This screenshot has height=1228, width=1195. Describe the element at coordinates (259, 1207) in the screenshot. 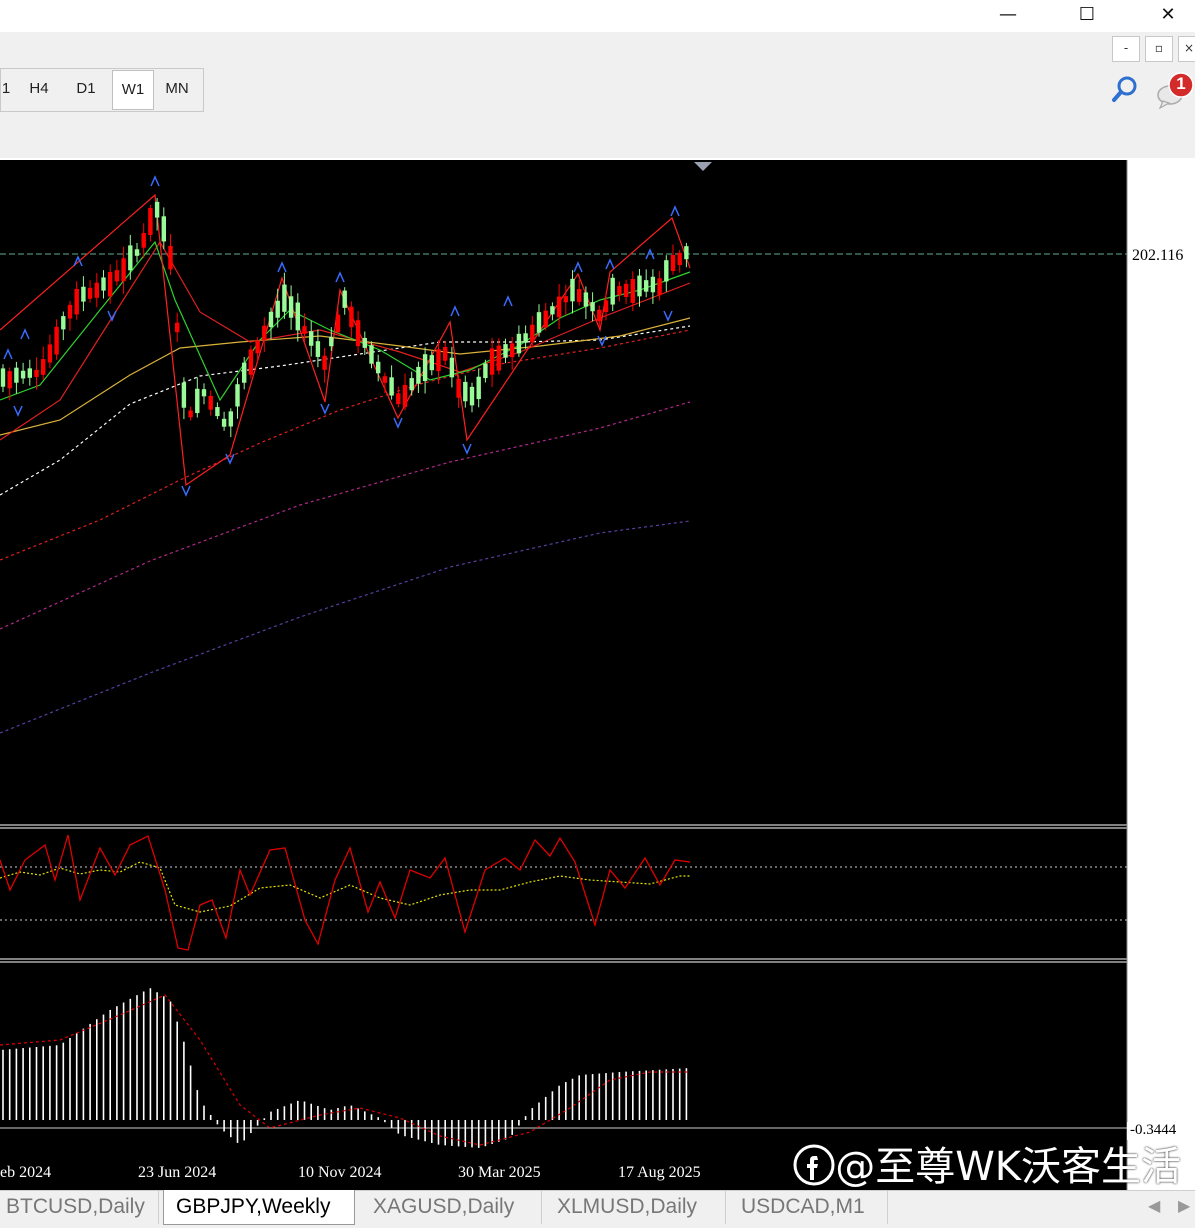

I see `tab-gbpjpy-weekly: GBPJPY,Weekly` at that location.